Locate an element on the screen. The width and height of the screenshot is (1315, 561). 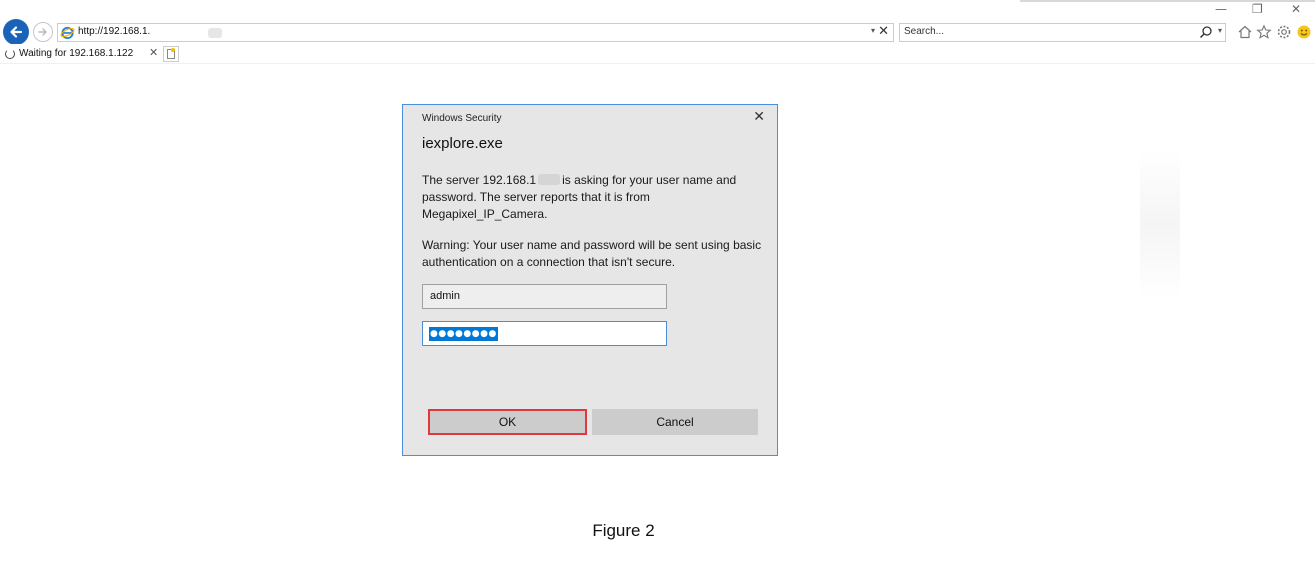
address-url: http://192.168.1. is located at coordinates (114, 31).